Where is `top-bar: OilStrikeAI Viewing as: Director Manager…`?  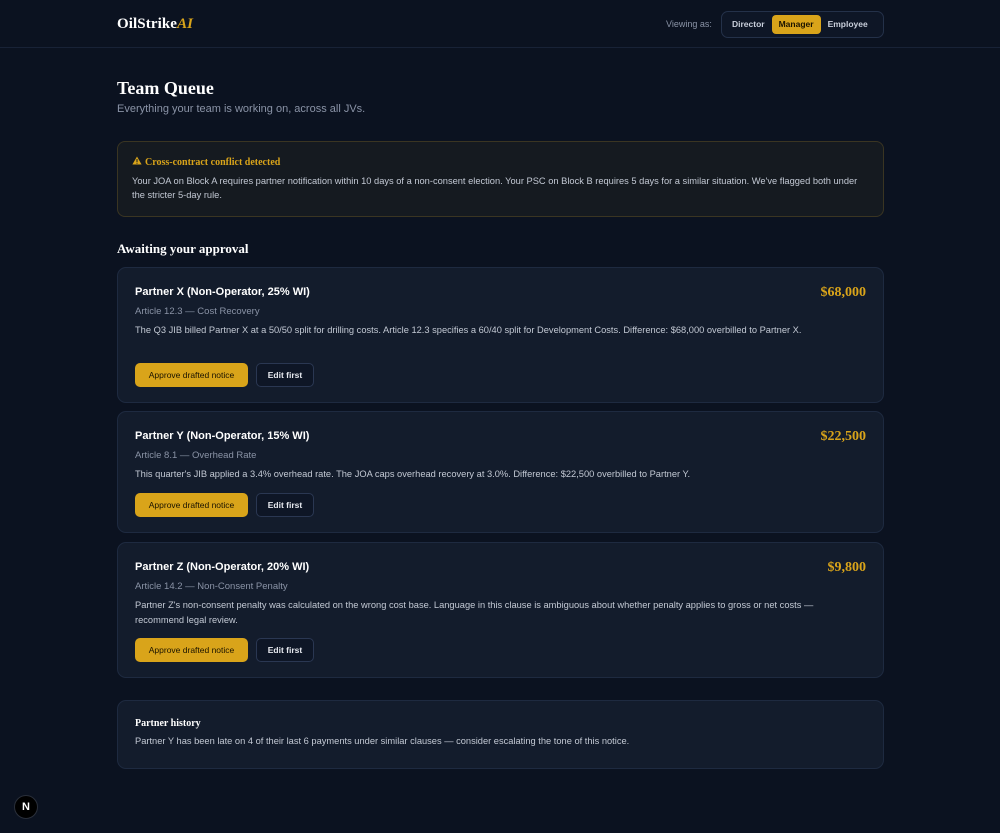 top-bar: OilStrikeAI Viewing as: Director Manager… is located at coordinates (500, 24).